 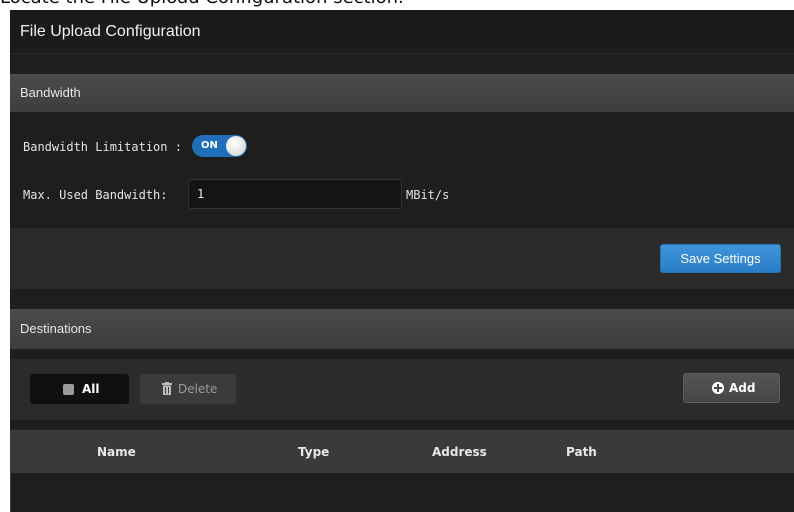 I want to click on column-header-name: Name, so click(x=116, y=452).